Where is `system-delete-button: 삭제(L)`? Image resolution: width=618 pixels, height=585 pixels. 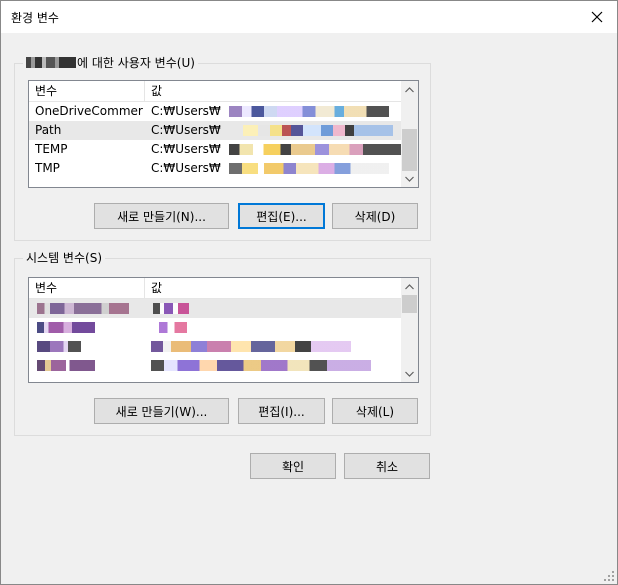 system-delete-button: 삭제(L) is located at coordinates (375, 411).